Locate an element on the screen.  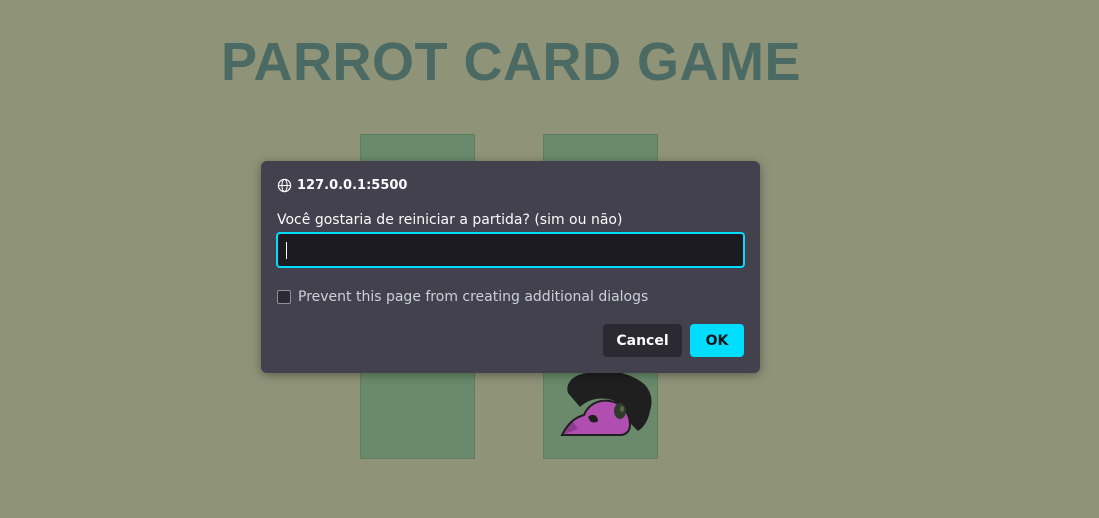
prevent-dialogs-checkbox is located at coordinates (284, 297).